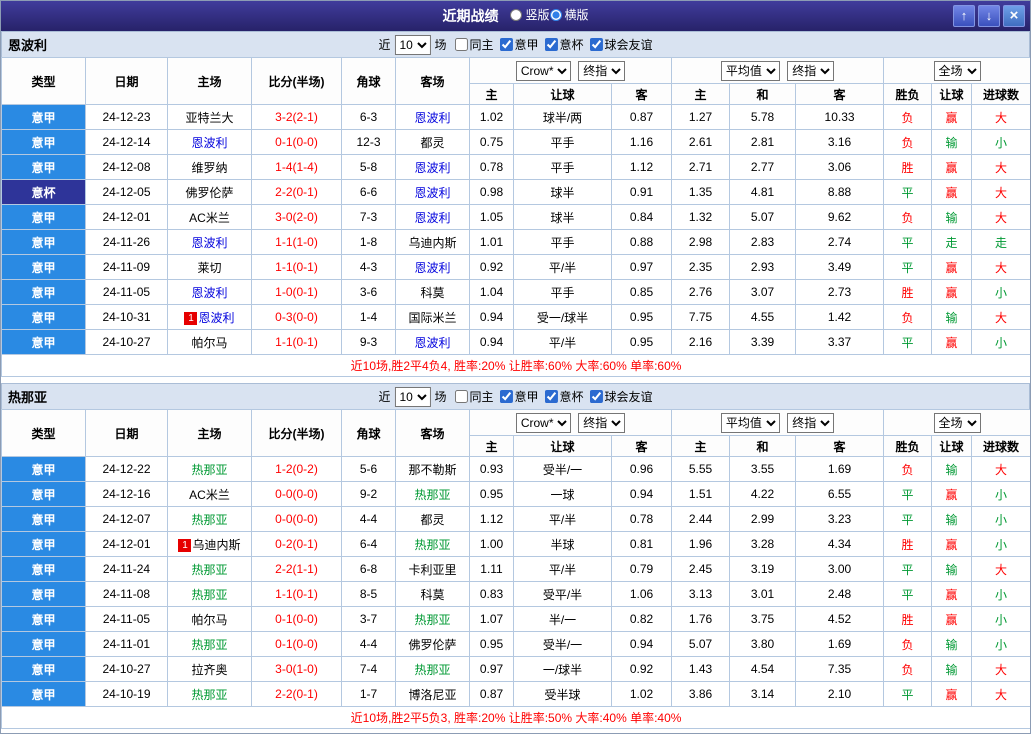  What do you see at coordinates (763, 167) in the screenshot?
I see `avg-draw: 2.77` at bounding box center [763, 167].